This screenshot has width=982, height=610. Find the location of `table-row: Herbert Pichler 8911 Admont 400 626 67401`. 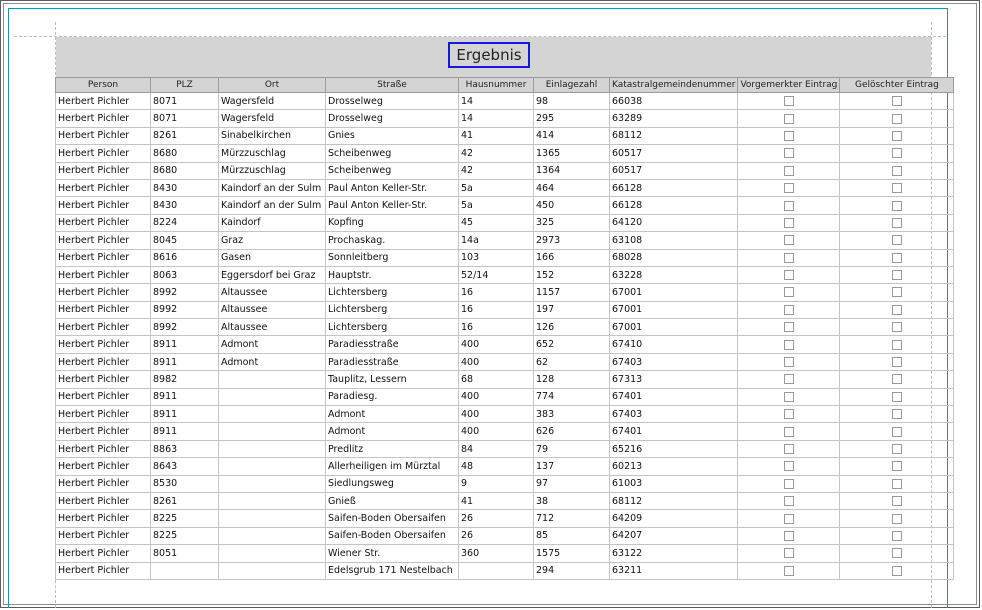

table-row: Herbert Pichler 8911 Admont 400 626 67401 is located at coordinates (505, 431).